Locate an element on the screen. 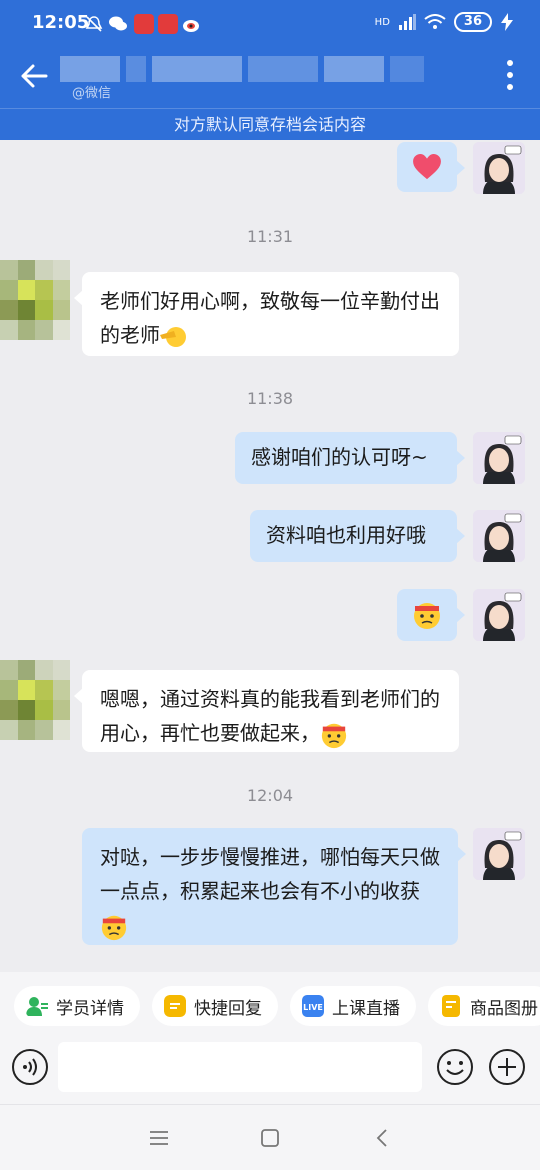 This screenshot has height=1170, width=540. mute-icon is located at coordinates (94, 24).